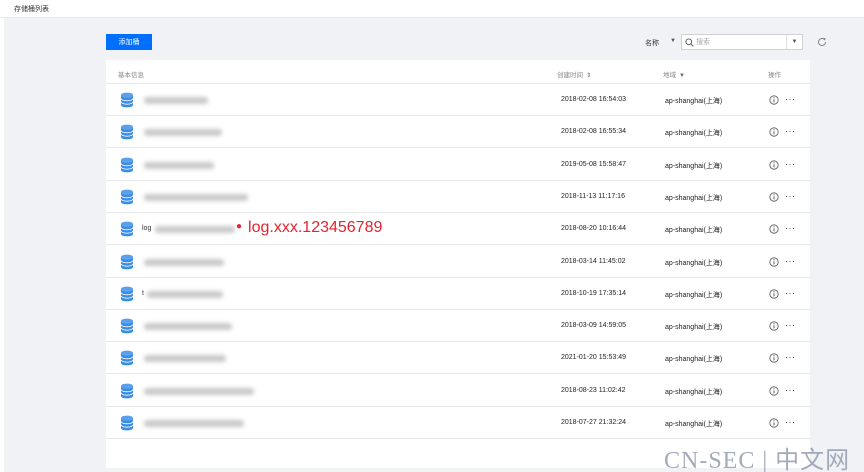 This screenshot has width=864, height=472. Describe the element at coordinates (458, 391) in the screenshot. I see `table-row: 2018-08-23 11:02:42 ap-shanghai(上海) ···` at that location.